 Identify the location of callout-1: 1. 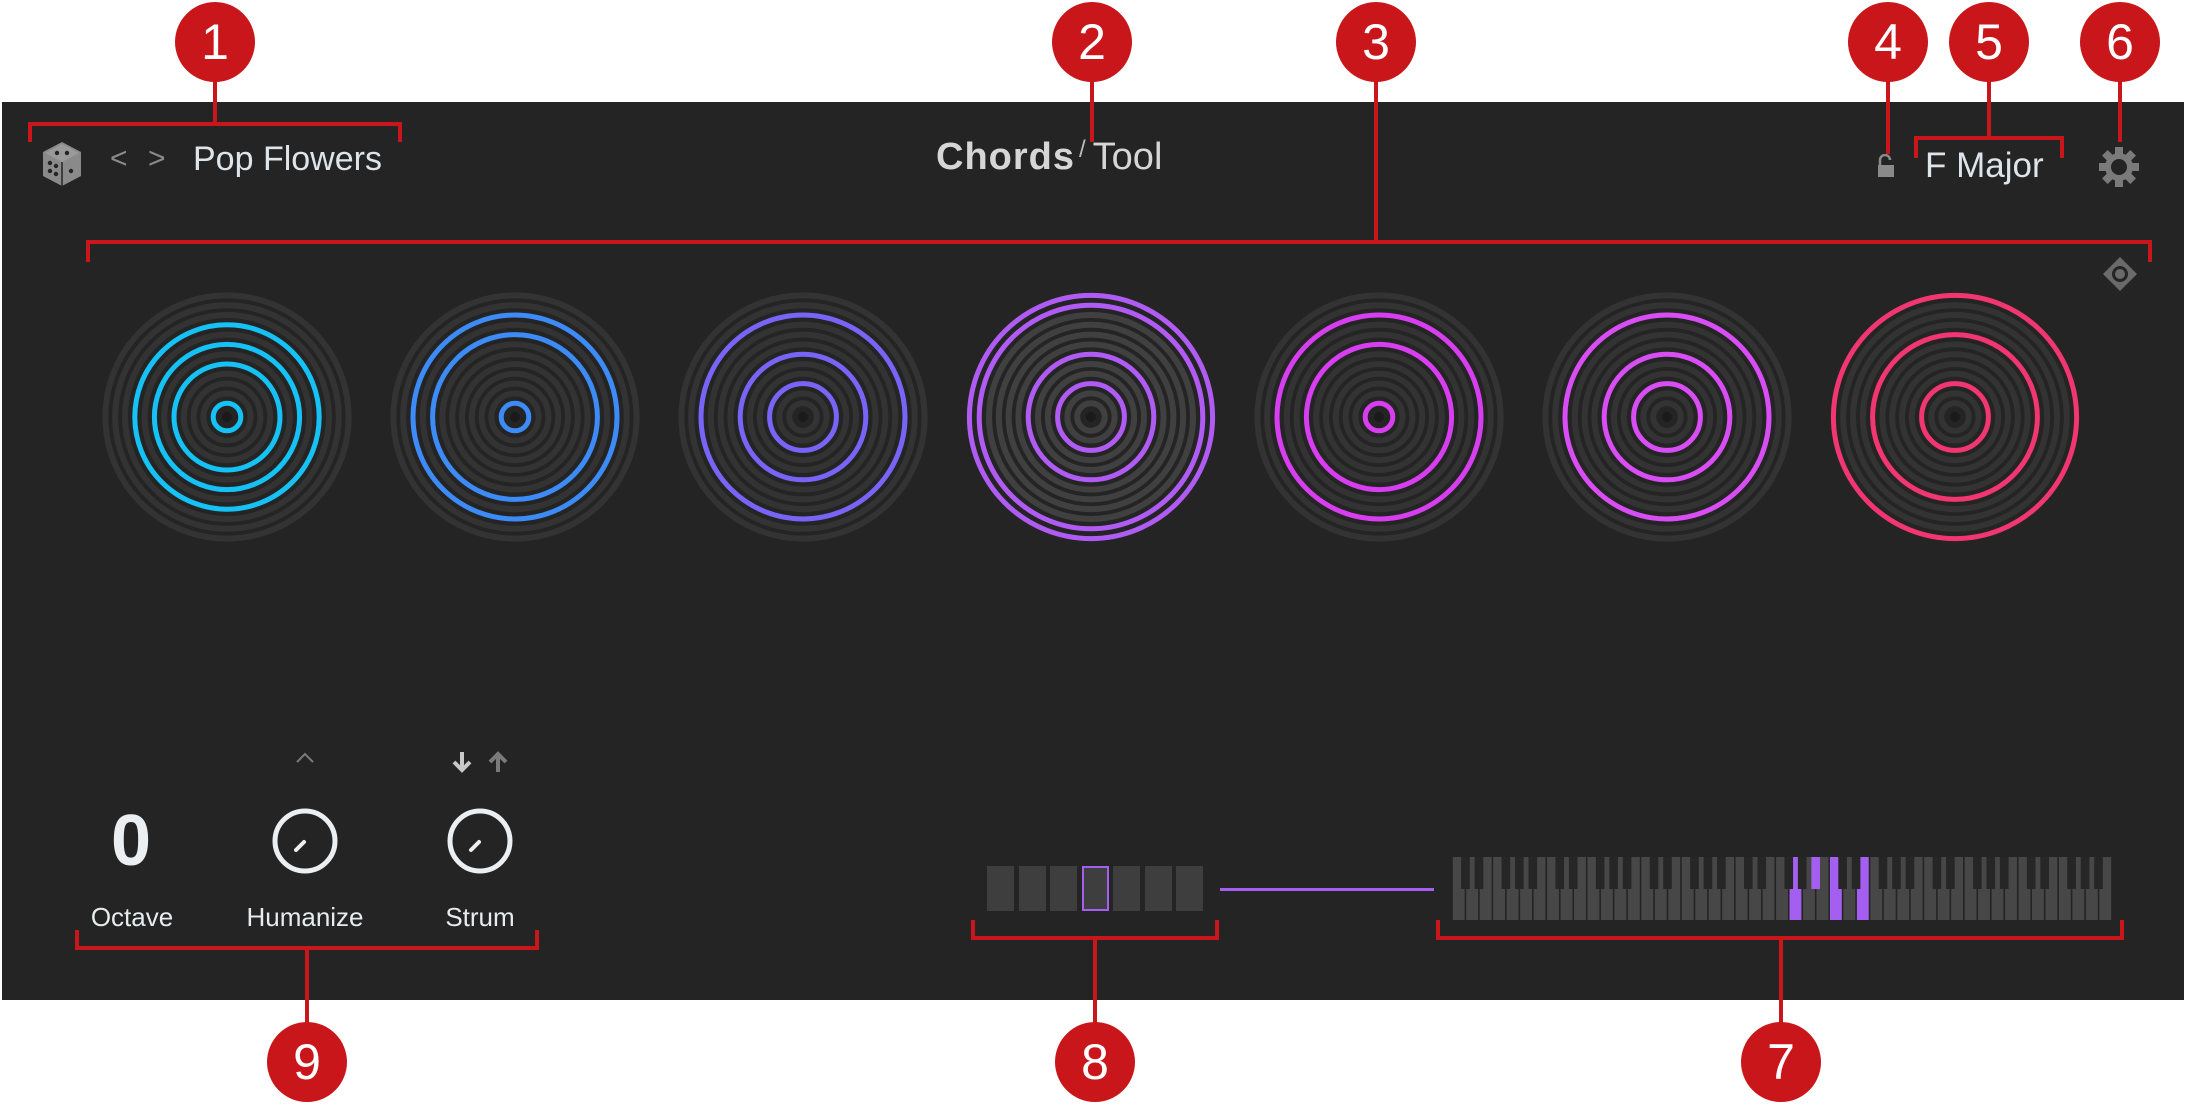
(215, 42).